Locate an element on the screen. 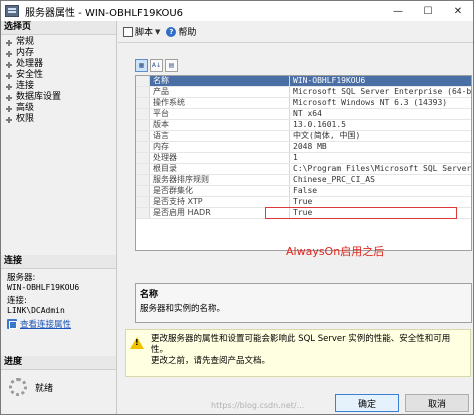  server-icon is located at coordinates (12, 11).